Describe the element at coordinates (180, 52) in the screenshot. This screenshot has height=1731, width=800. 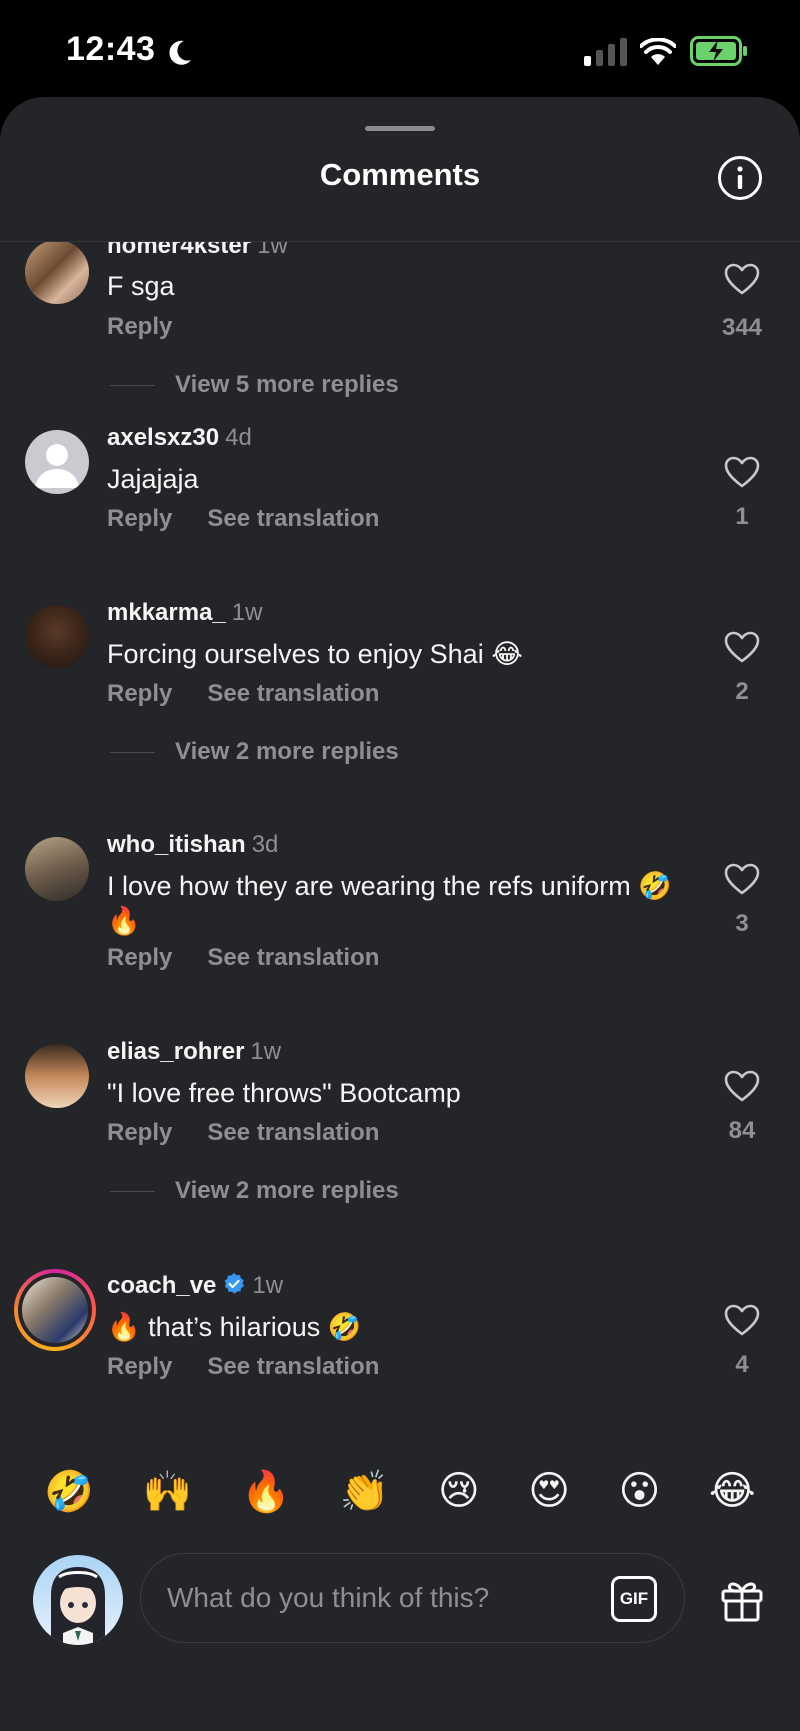
I see `moon-icon` at that location.